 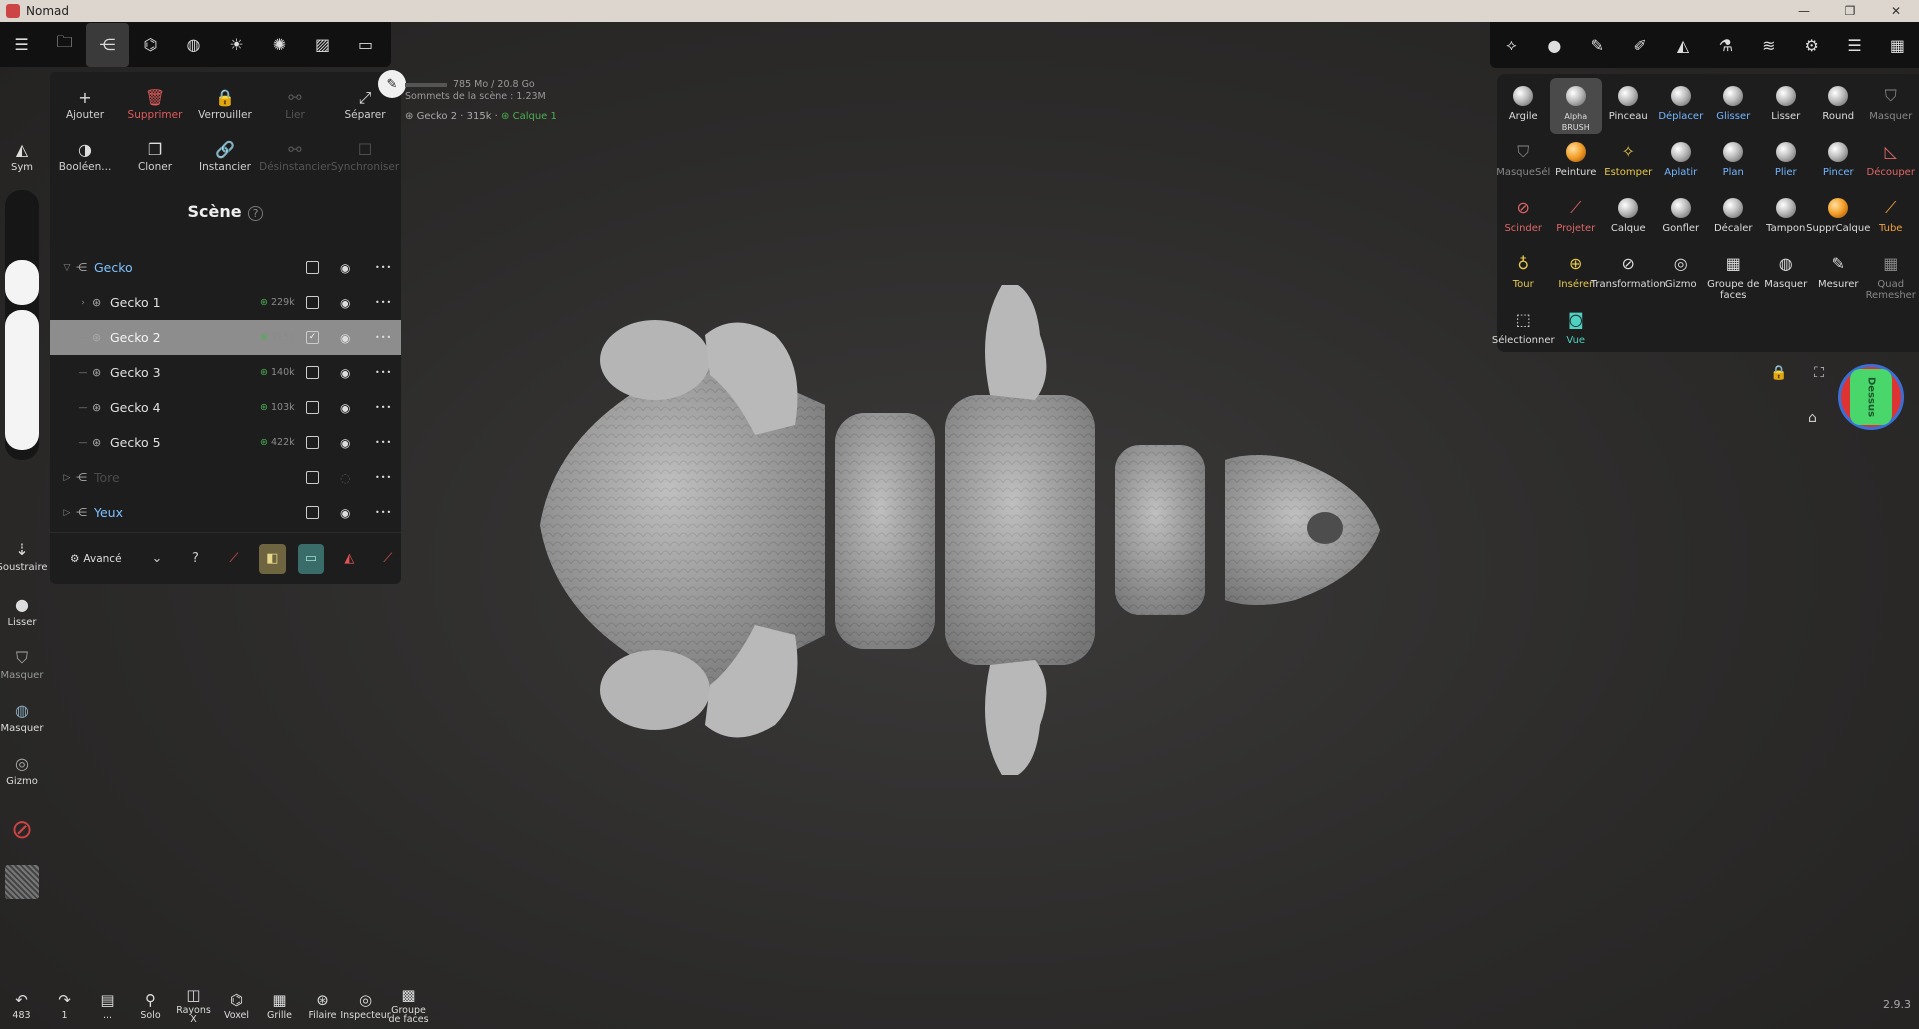 I want to click on flask-button: ⚗, so click(x=1726, y=45).